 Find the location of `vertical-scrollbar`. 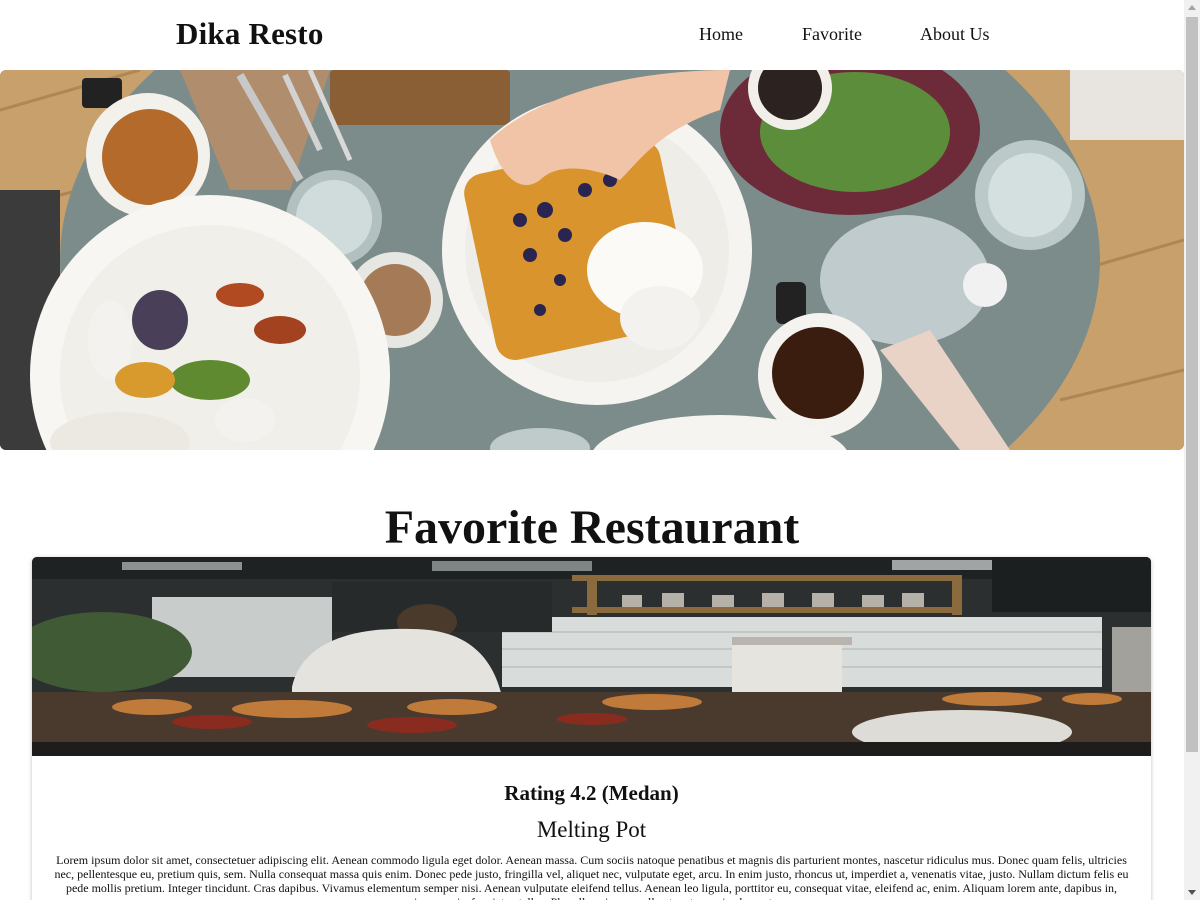

vertical-scrollbar is located at coordinates (1192, 450).